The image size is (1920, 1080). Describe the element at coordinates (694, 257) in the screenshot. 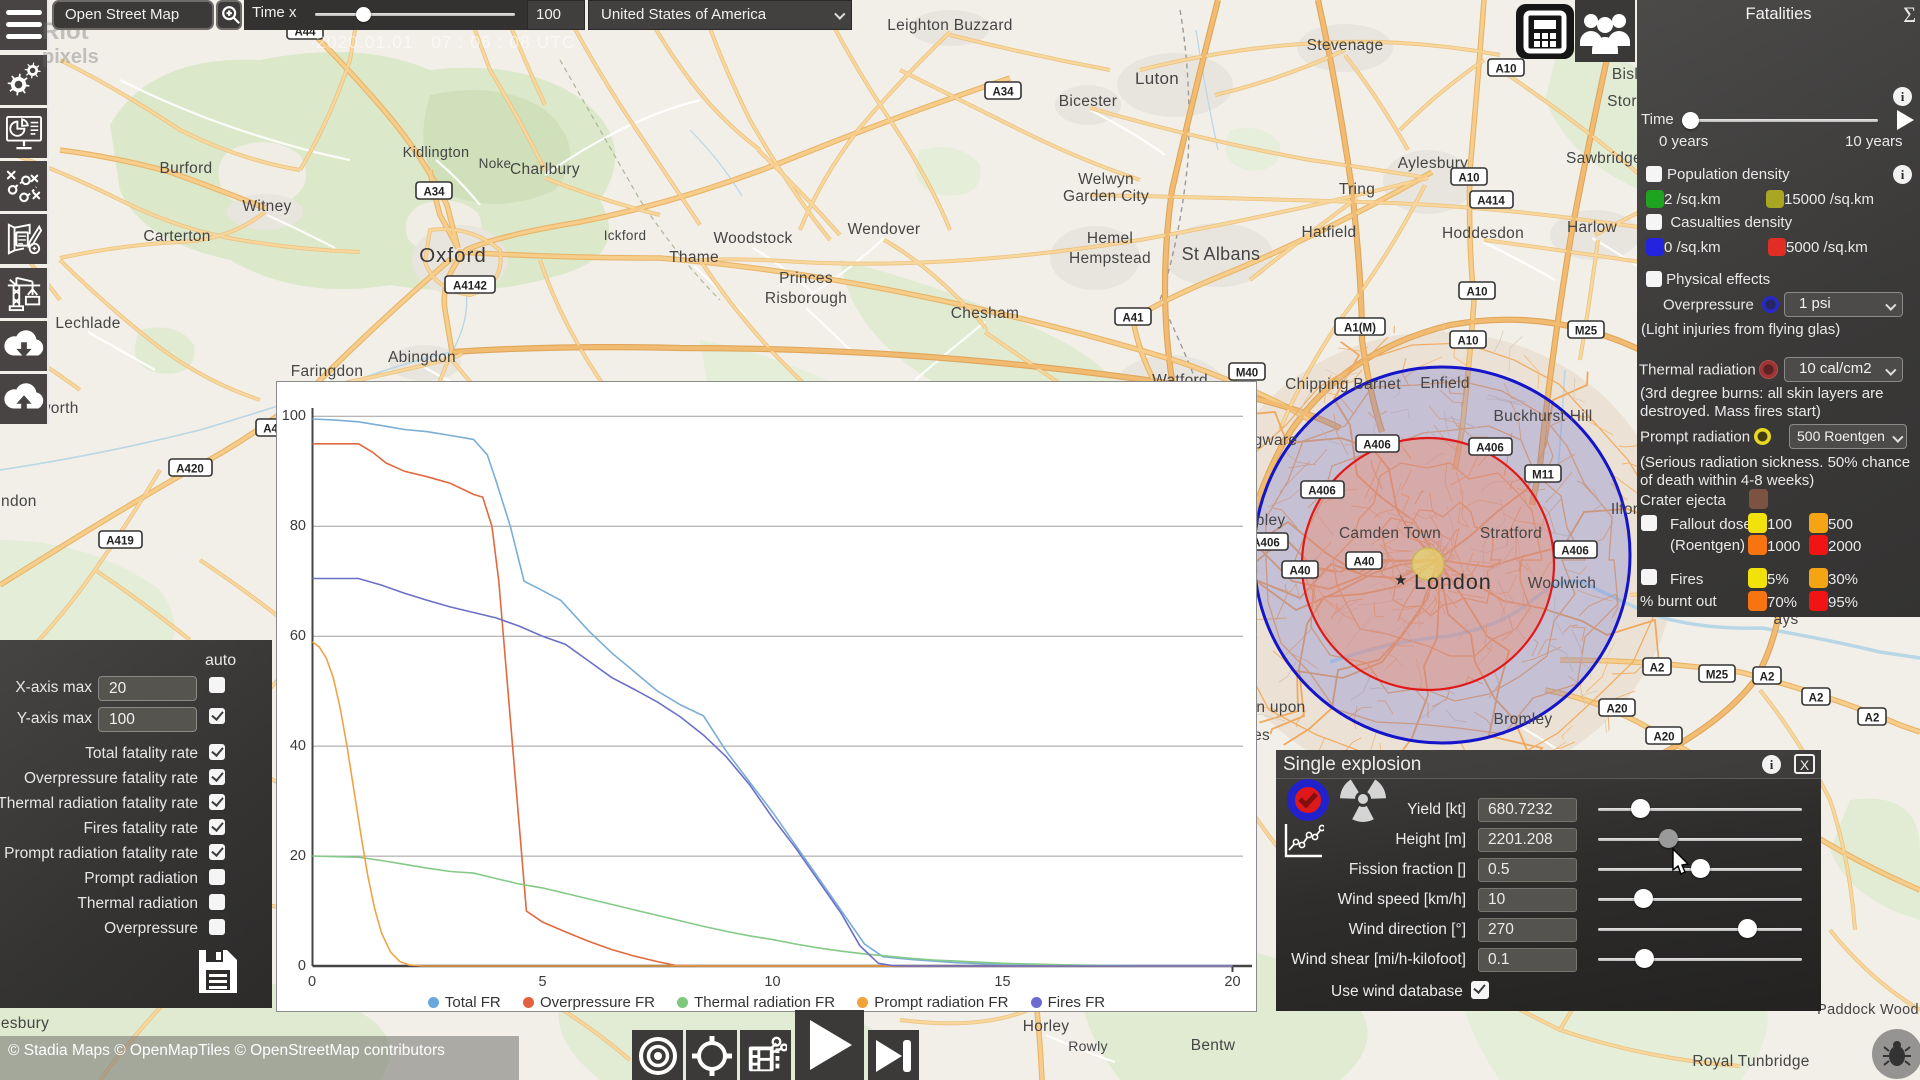

I see `svg-text: Thame` at that location.